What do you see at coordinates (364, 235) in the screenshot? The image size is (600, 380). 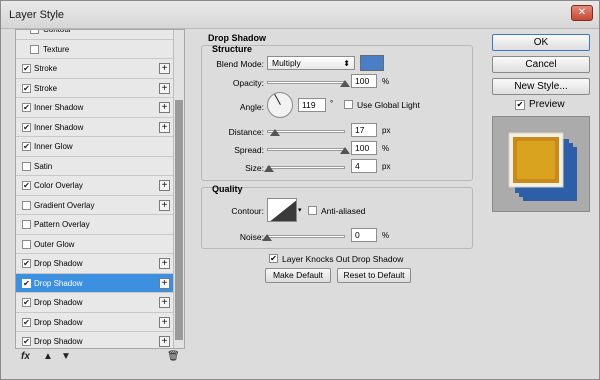 I see `noise-input: 0` at bounding box center [364, 235].